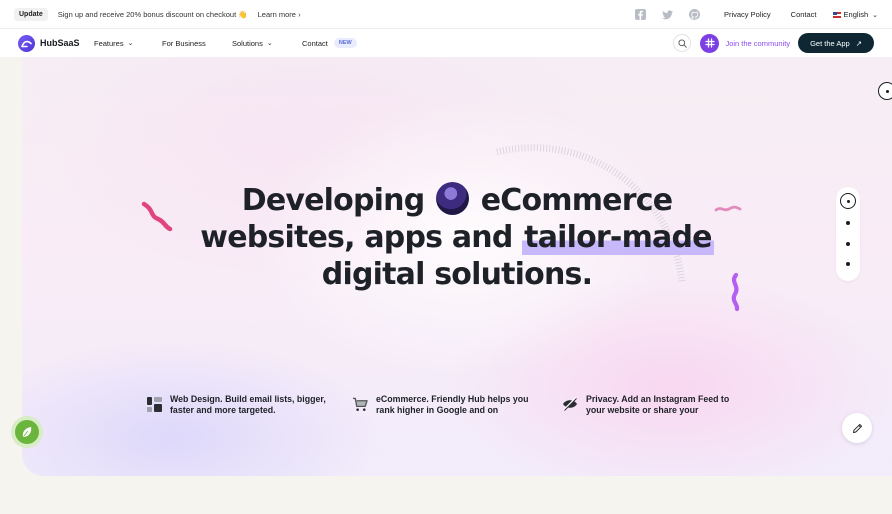 Image resolution: width=892 pixels, height=514 pixels. I want to click on twitter-icon, so click(667, 14).